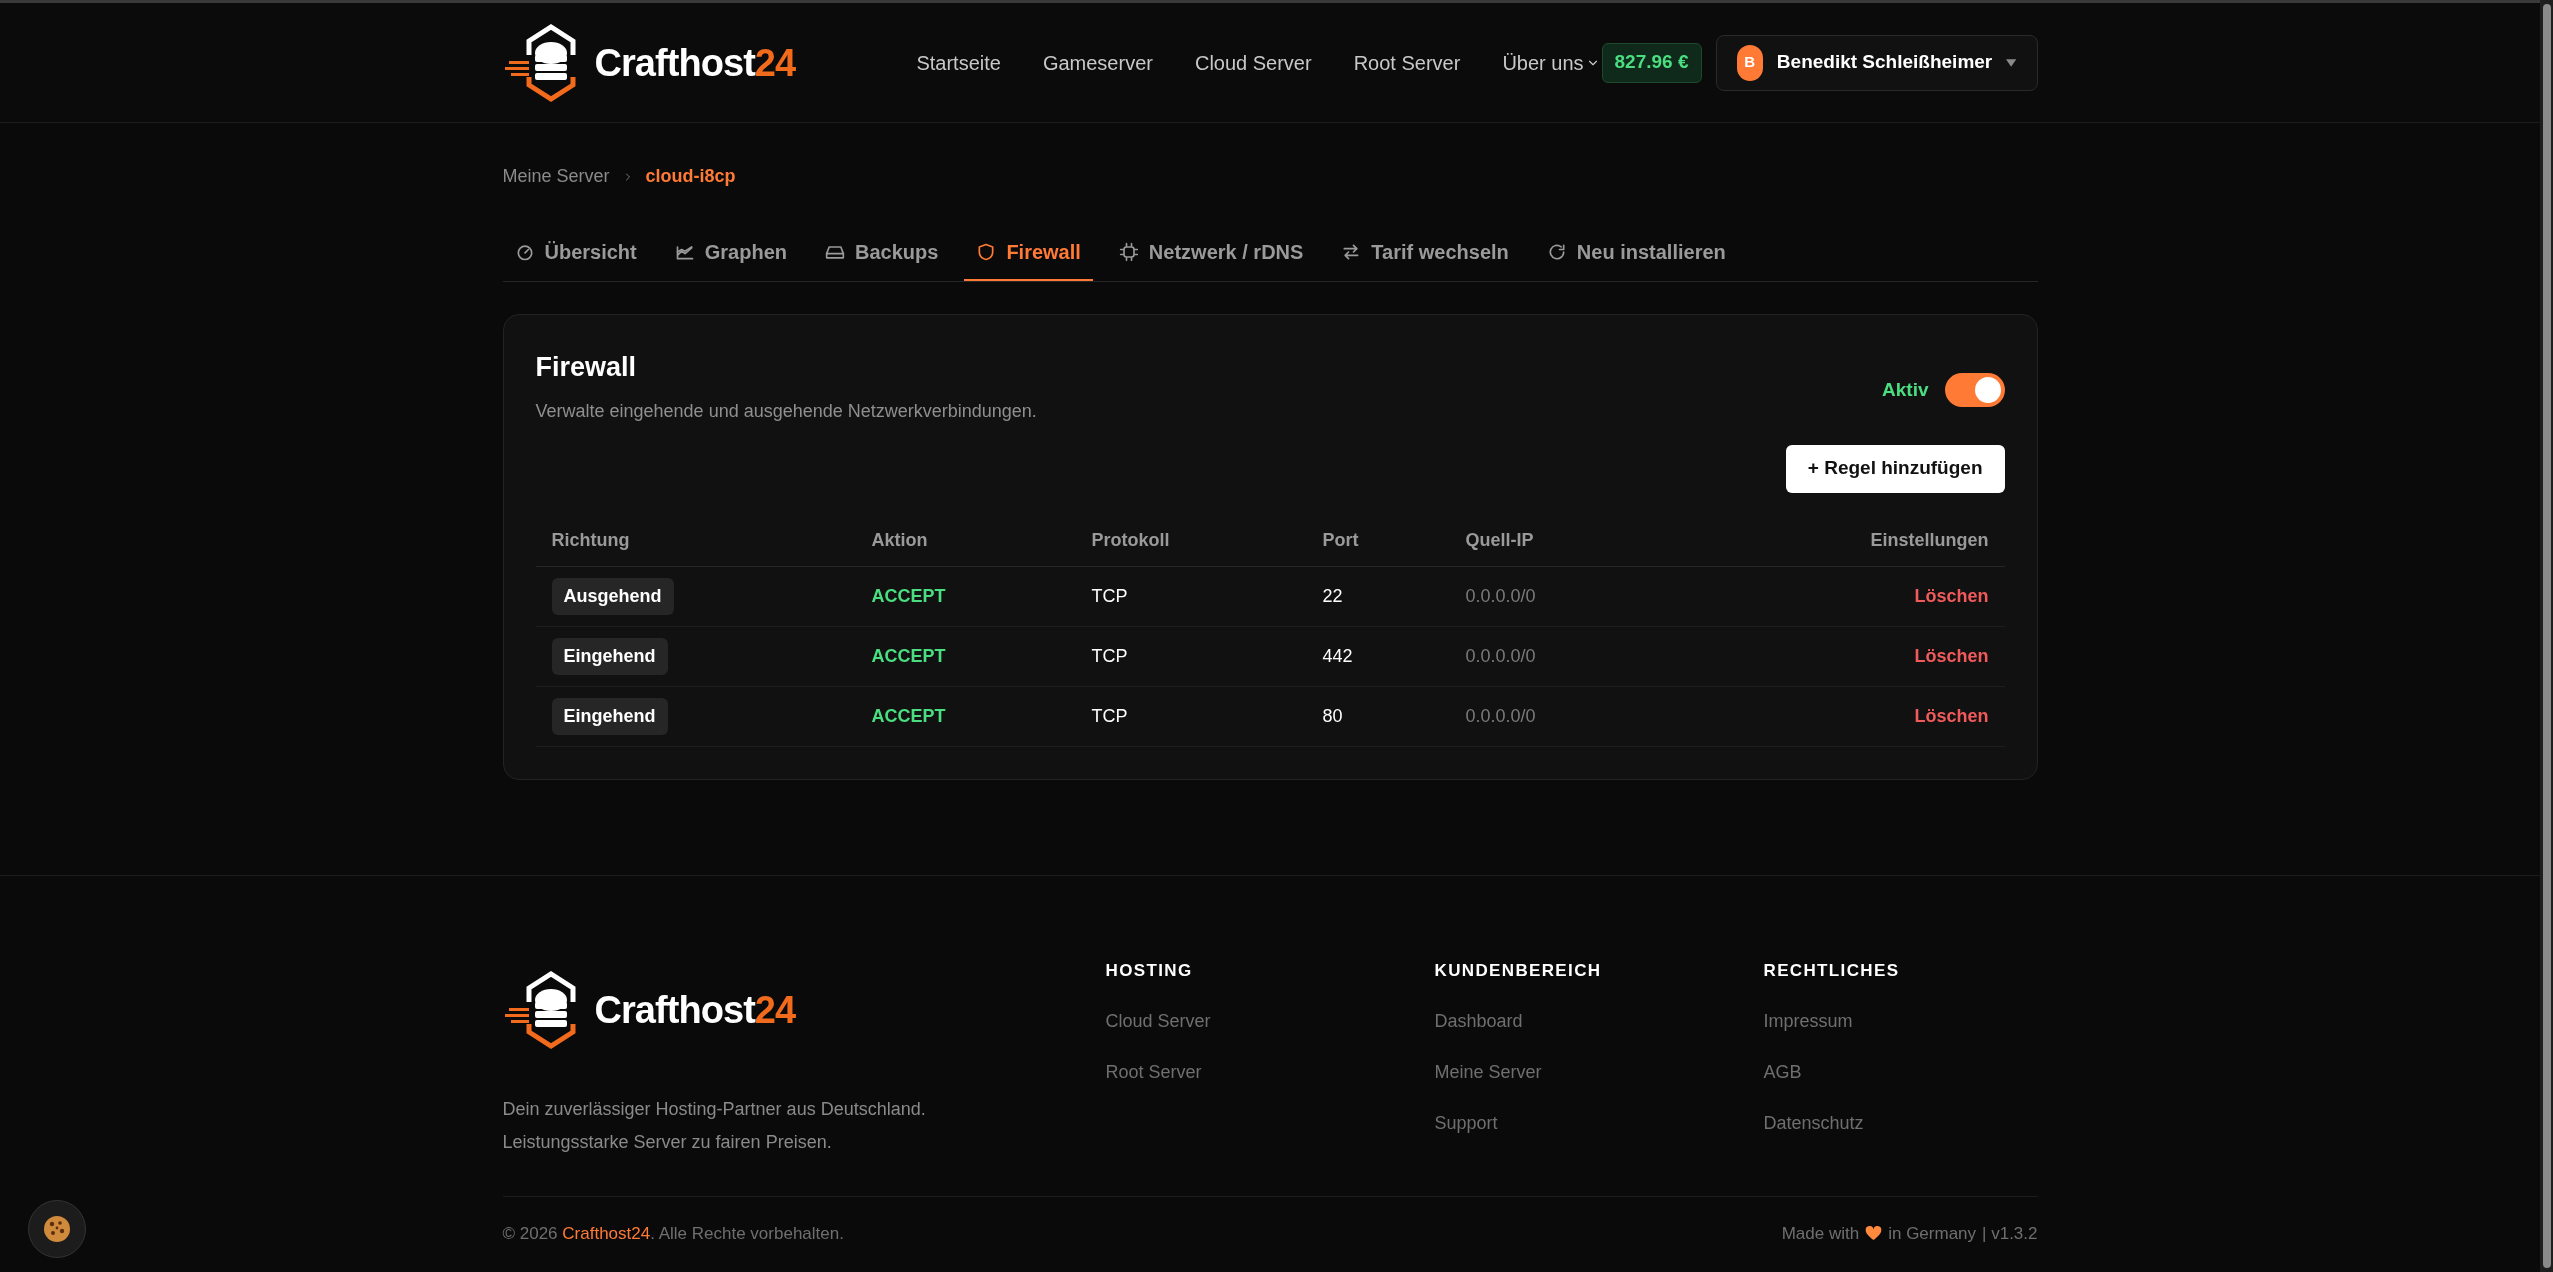  I want to click on version-text: | v1.3.2, so click(2010, 1233).